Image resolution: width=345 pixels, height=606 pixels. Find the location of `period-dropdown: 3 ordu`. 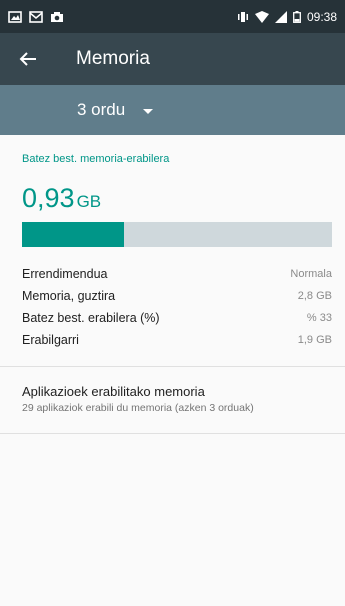

period-dropdown: 3 ordu is located at coordinates (115, 110).